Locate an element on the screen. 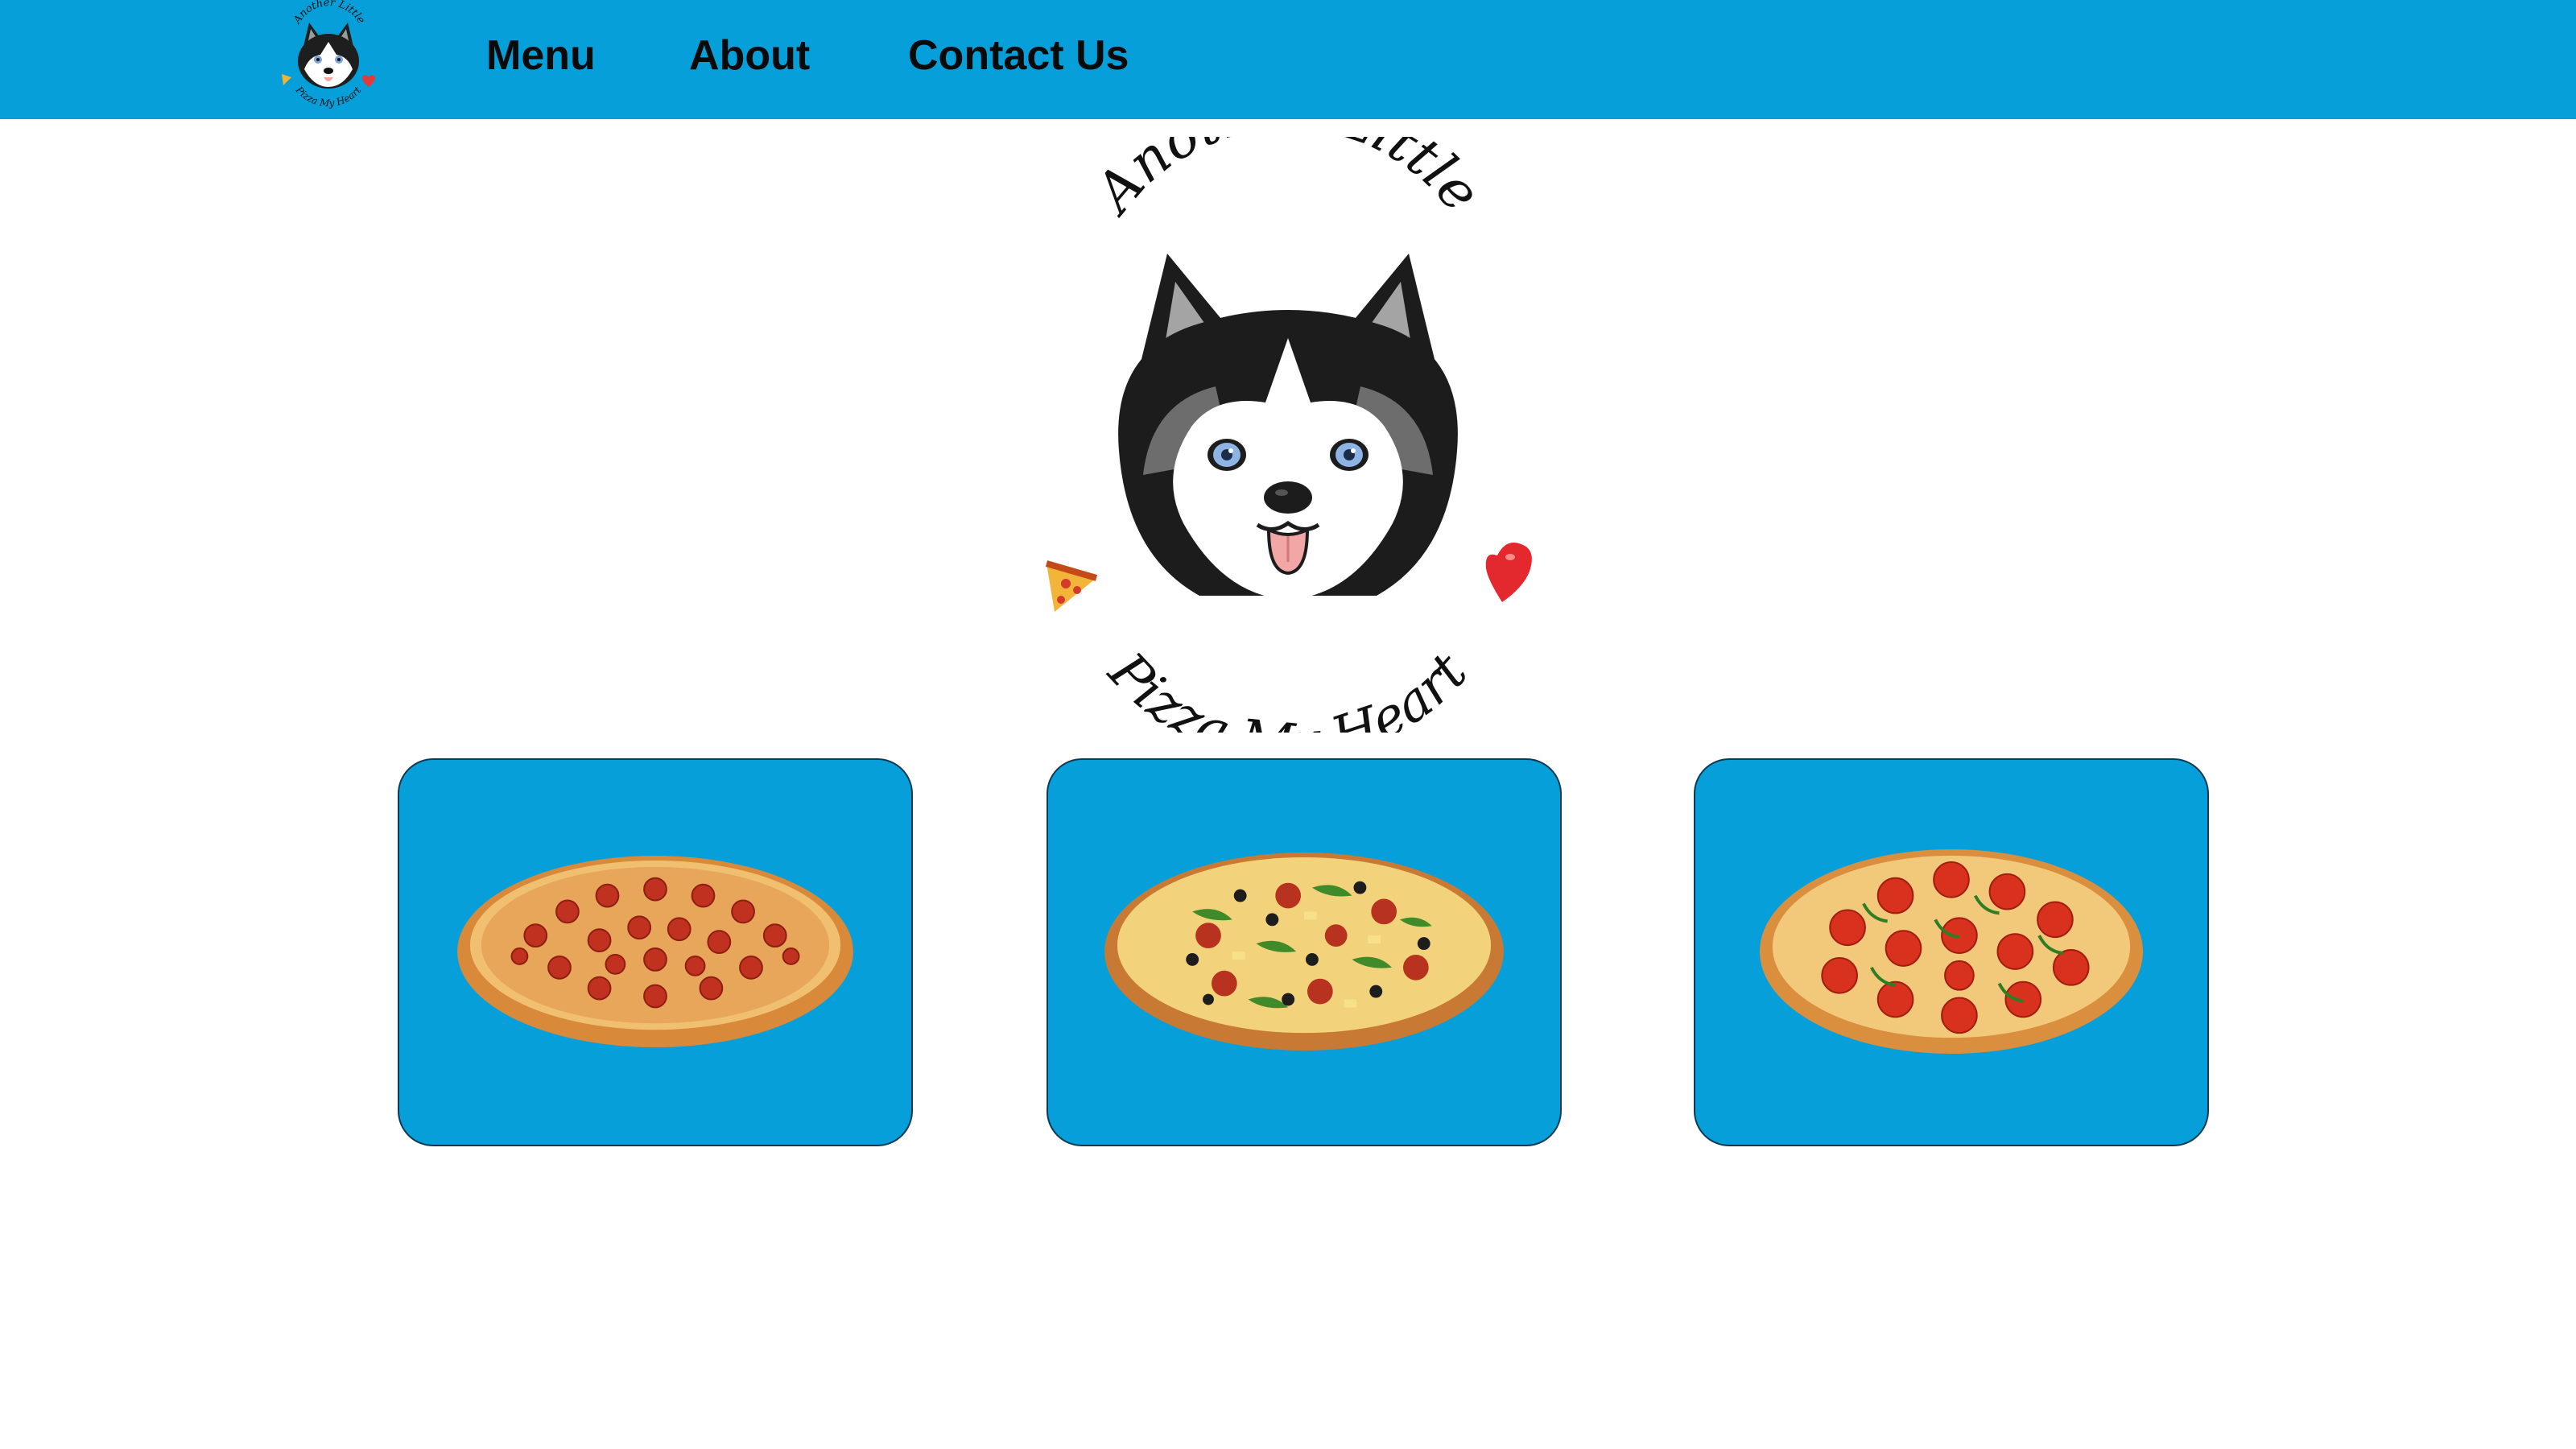  supreme-pizza-icon is located at coordinates (1304, 951).